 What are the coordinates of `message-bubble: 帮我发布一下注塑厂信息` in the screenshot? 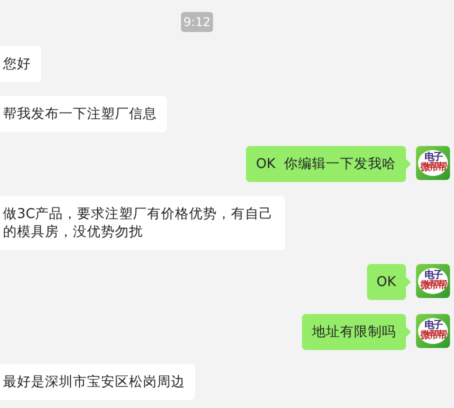 It's located at (83, 114).